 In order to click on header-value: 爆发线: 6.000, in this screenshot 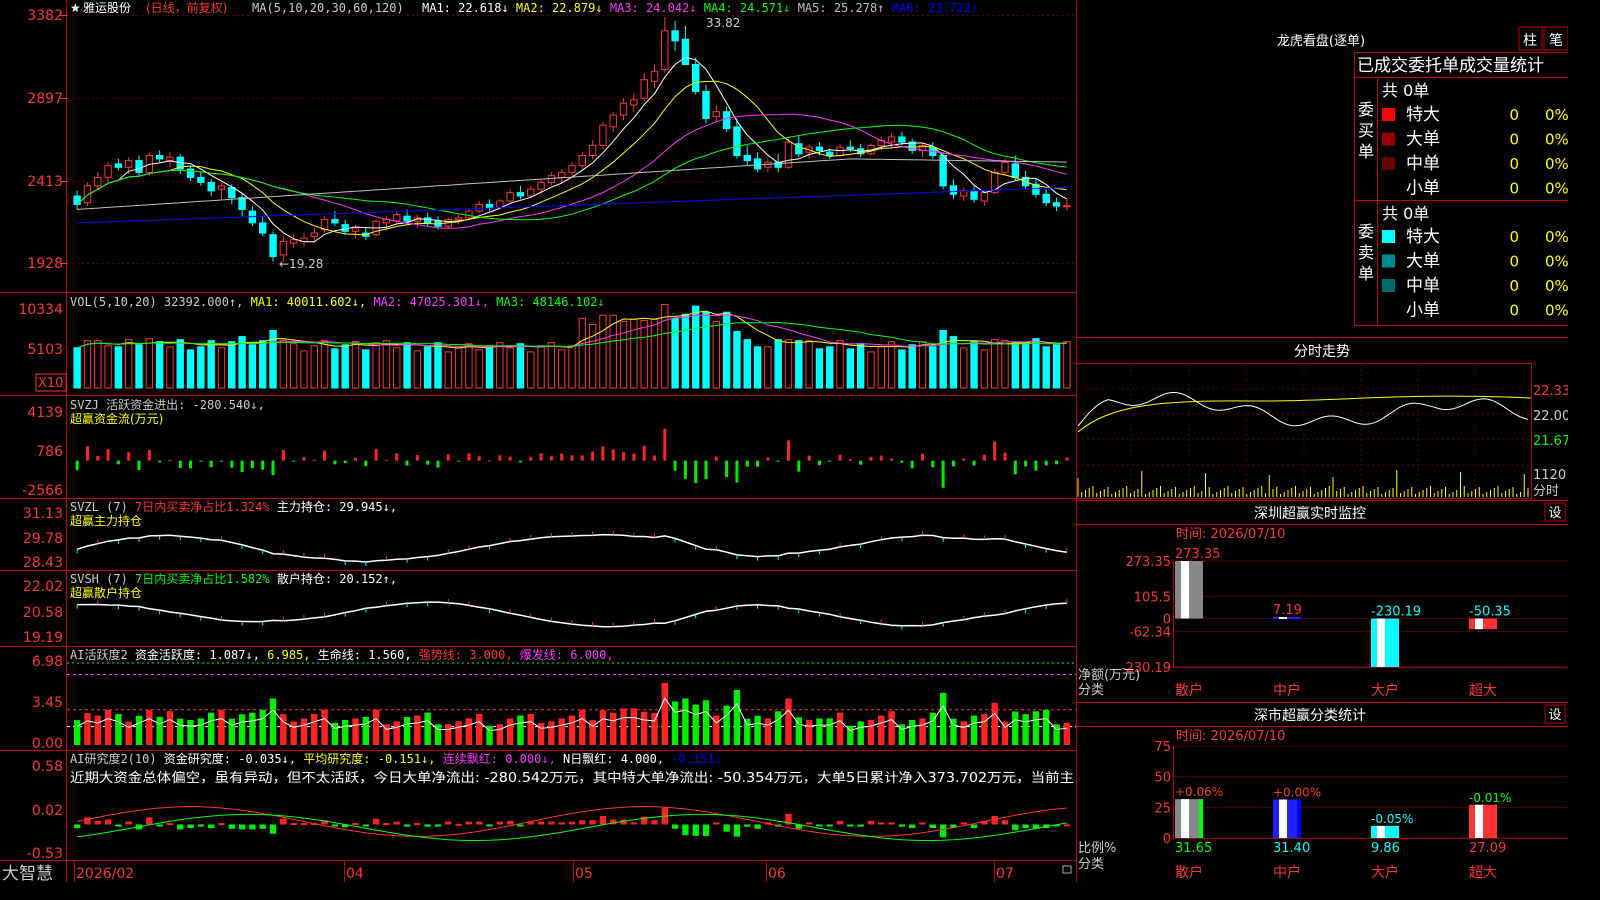, I will do `click(563, 654)`.